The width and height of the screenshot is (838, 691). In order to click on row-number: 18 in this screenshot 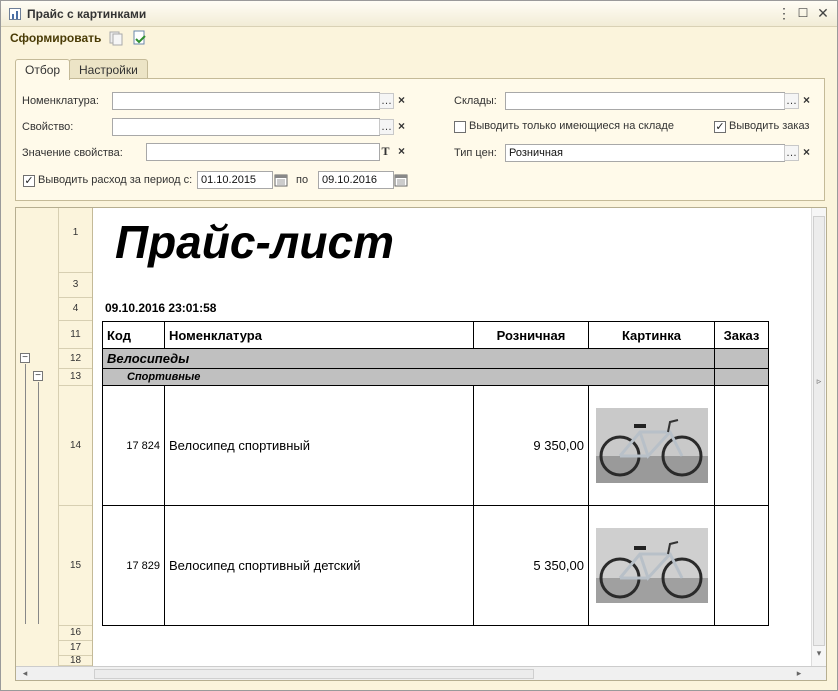, I will do `click(75, 661)`.